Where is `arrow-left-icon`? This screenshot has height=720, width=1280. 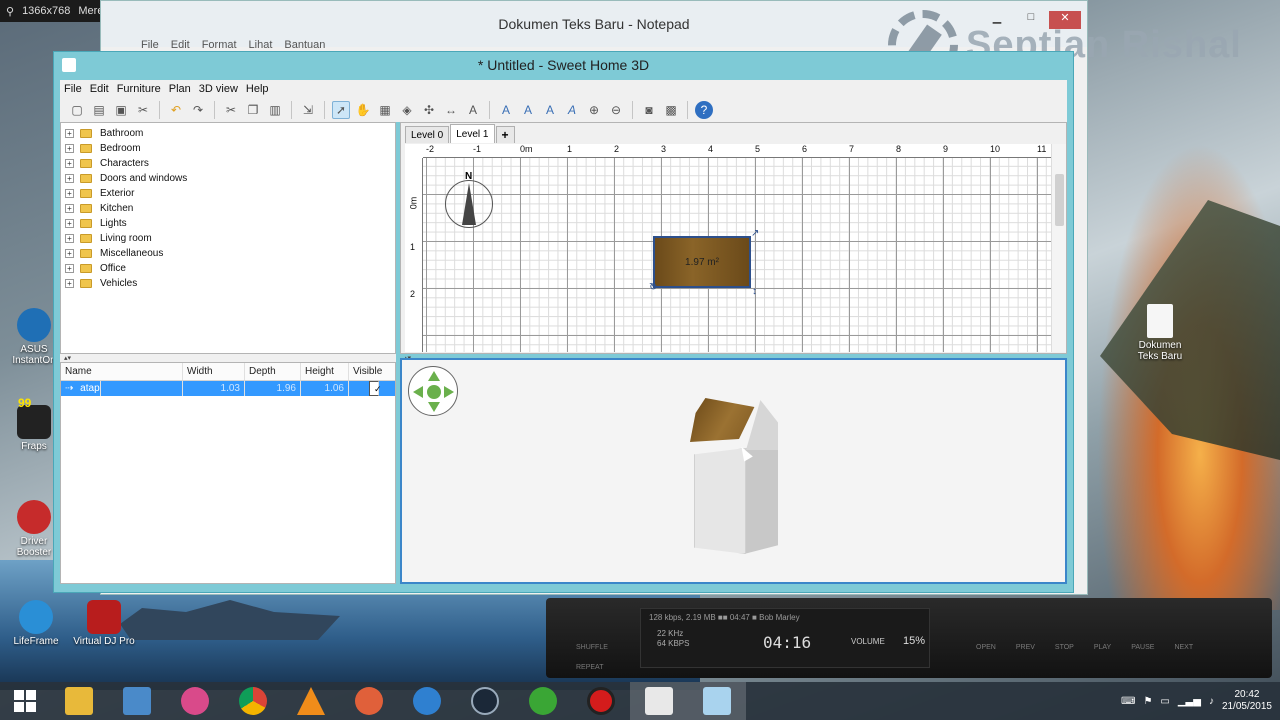 arrow-left-icon is located at coordinates (418, 392).